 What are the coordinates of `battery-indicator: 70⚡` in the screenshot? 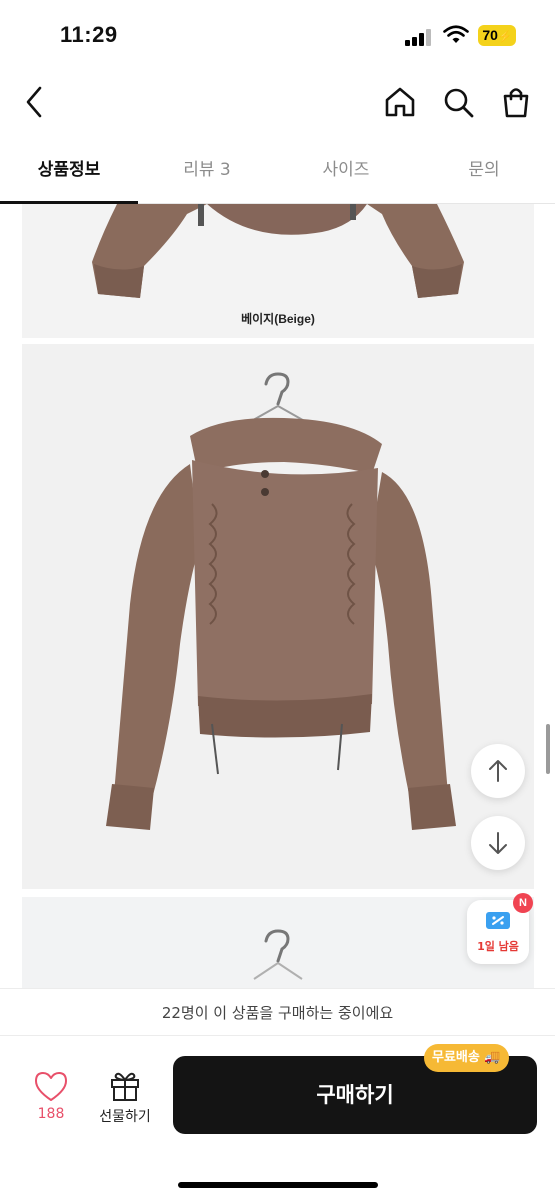 It's located at (497, 35).